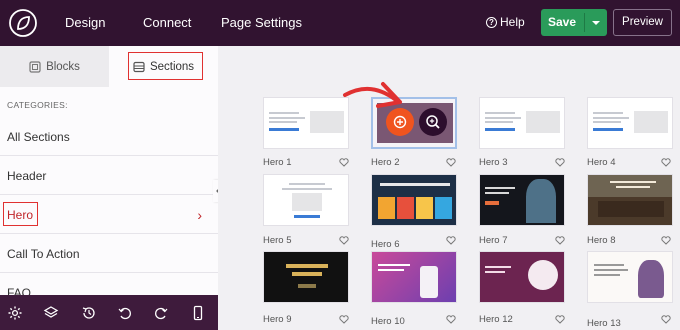  I want to click on mobile-preview-icon, so click(198, 313).